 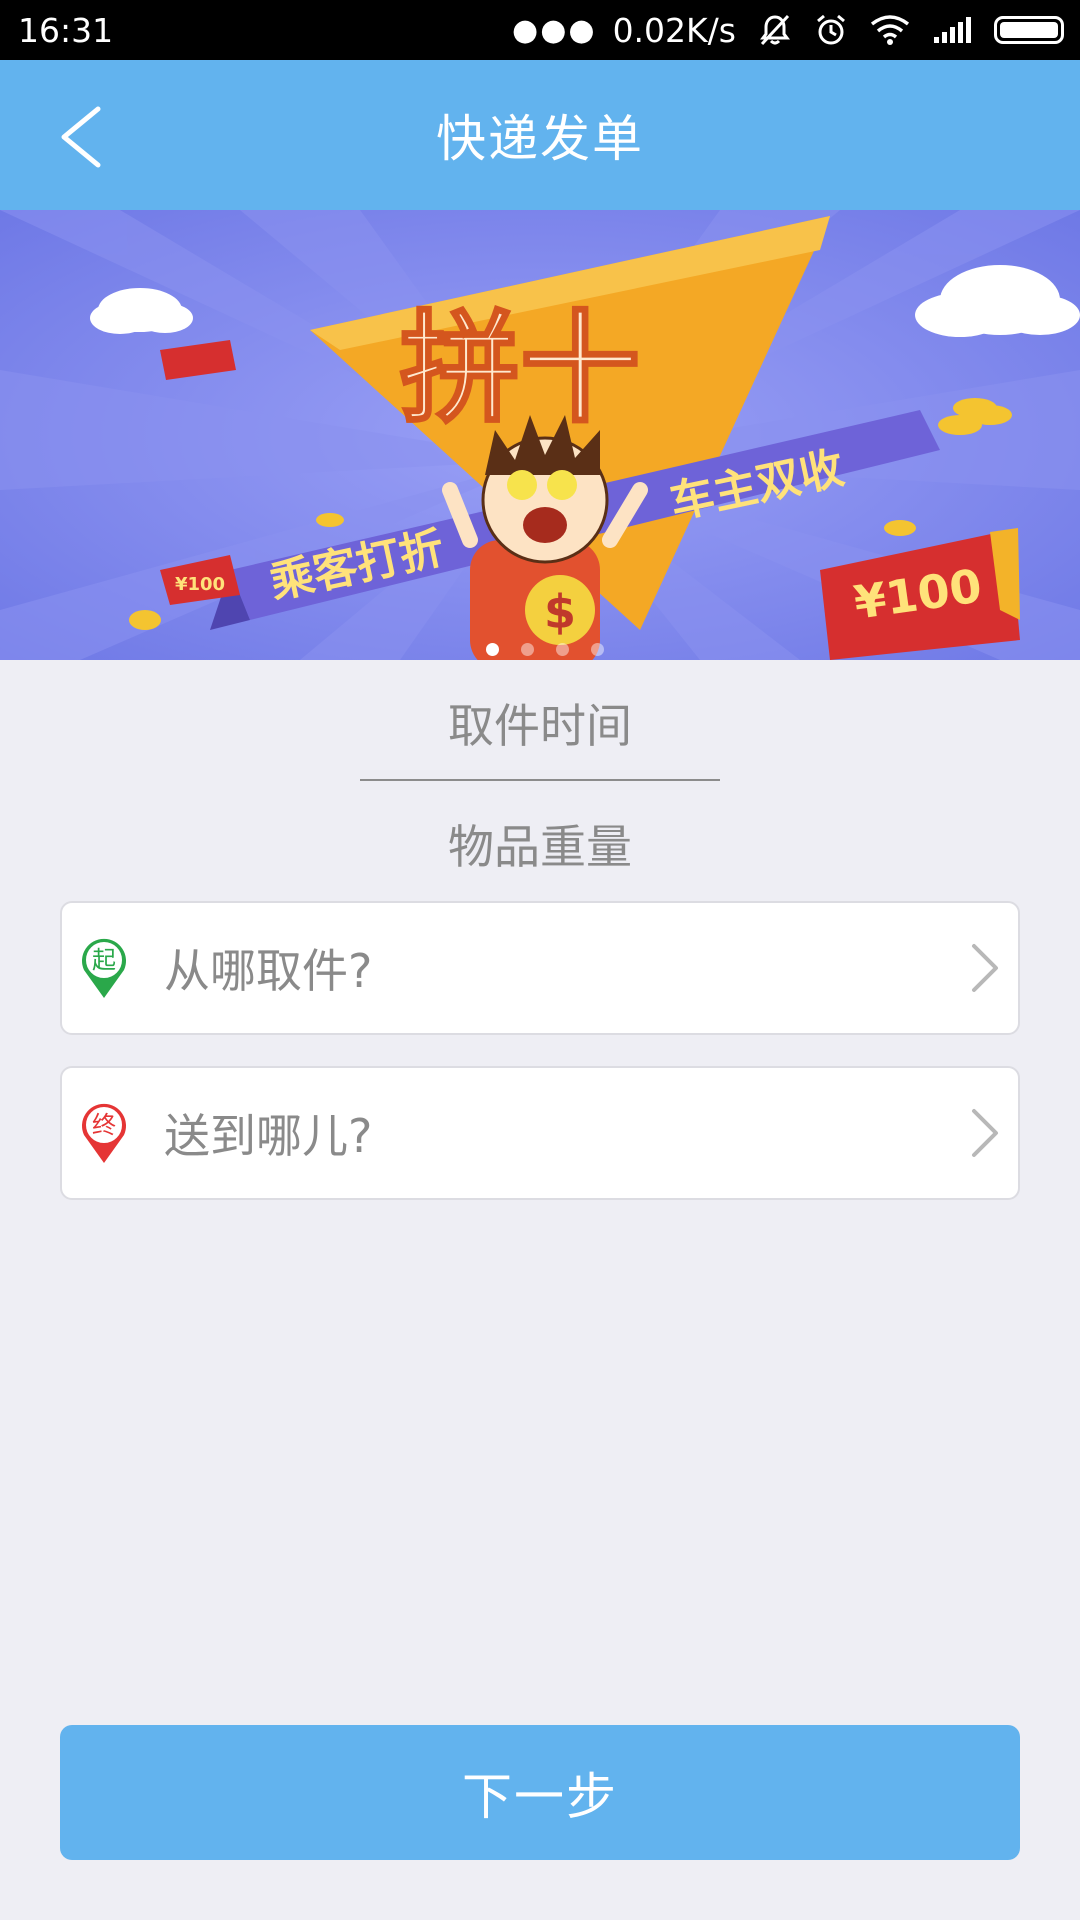 I want to click on back-arrow-icon, so click(x=80, y=137).